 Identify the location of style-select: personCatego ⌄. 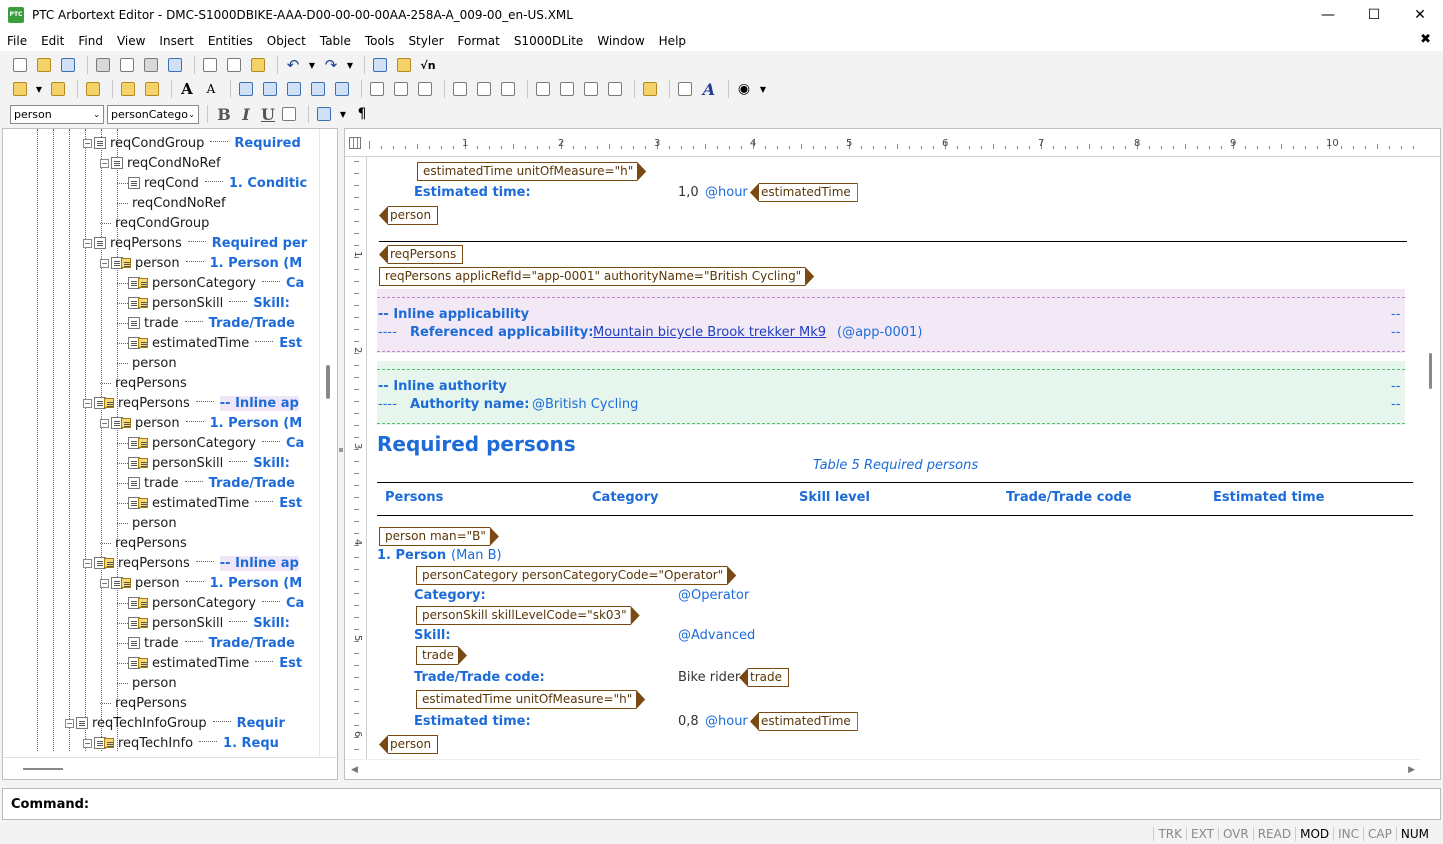
(153, 114).